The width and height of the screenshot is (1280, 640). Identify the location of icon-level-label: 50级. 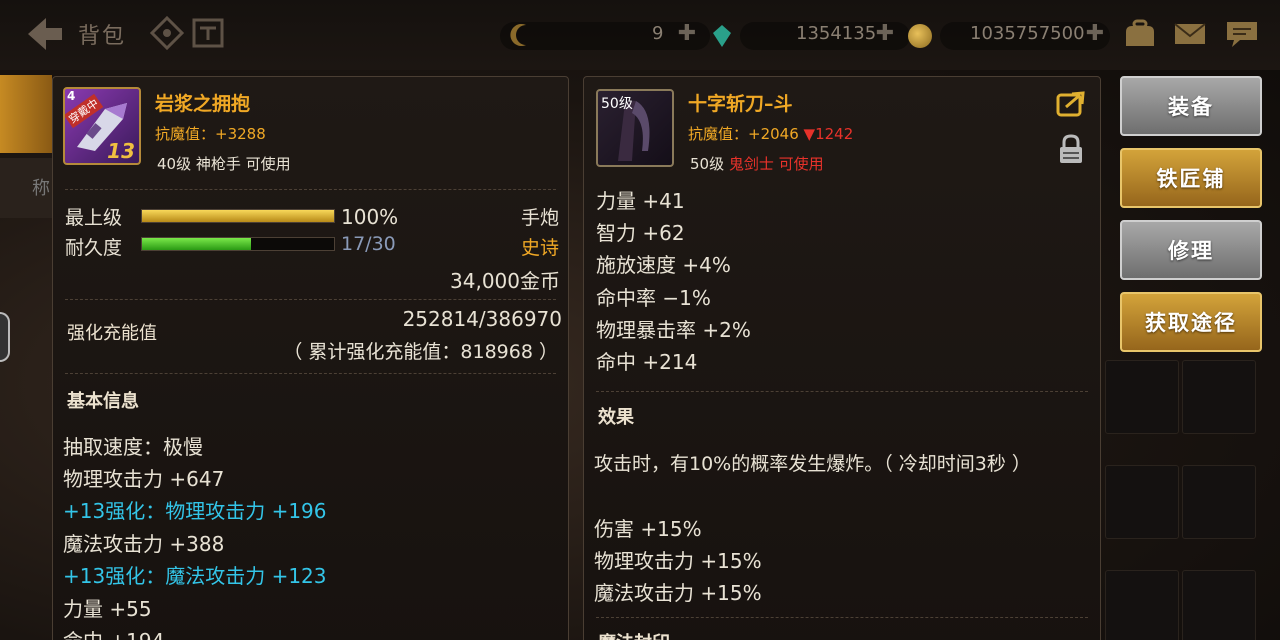
(617, 104).